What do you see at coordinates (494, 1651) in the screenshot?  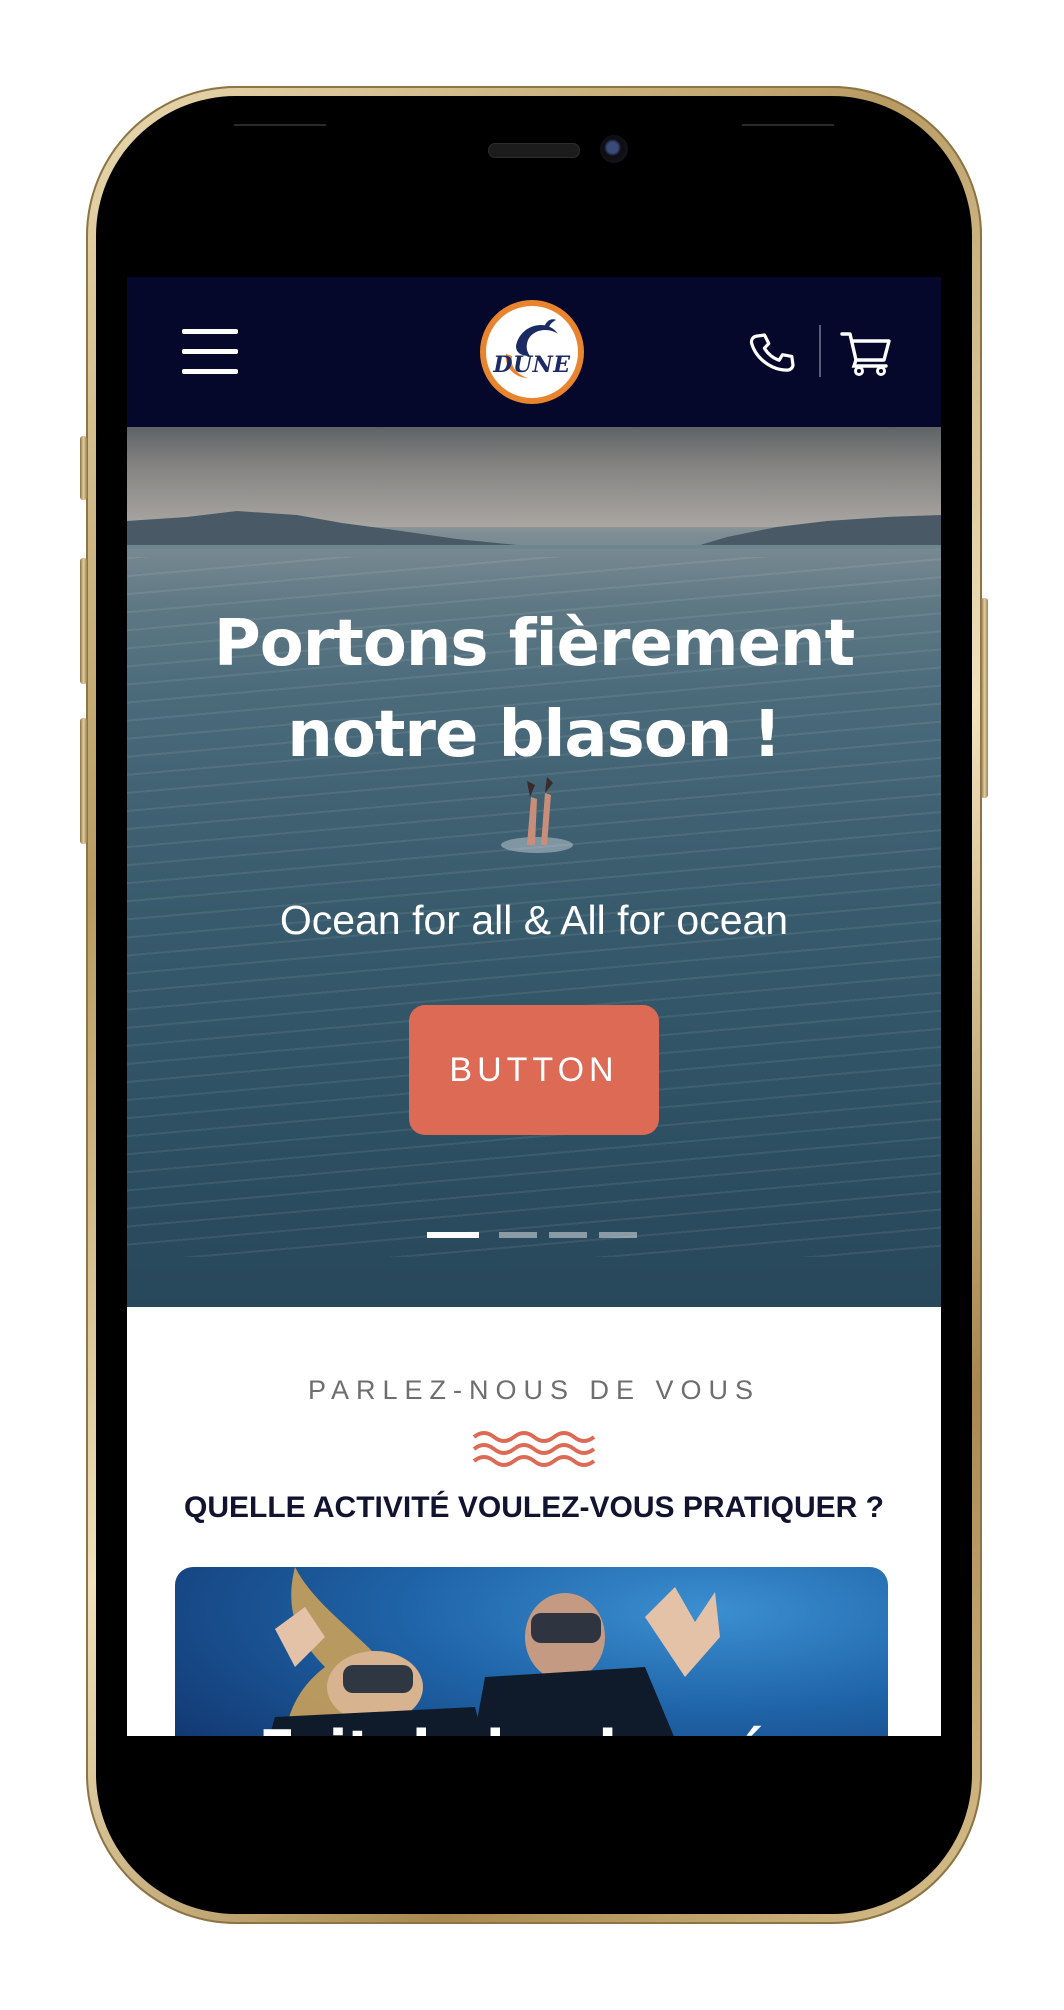 I see `divers-photo` at bounding box center [494, 1651].